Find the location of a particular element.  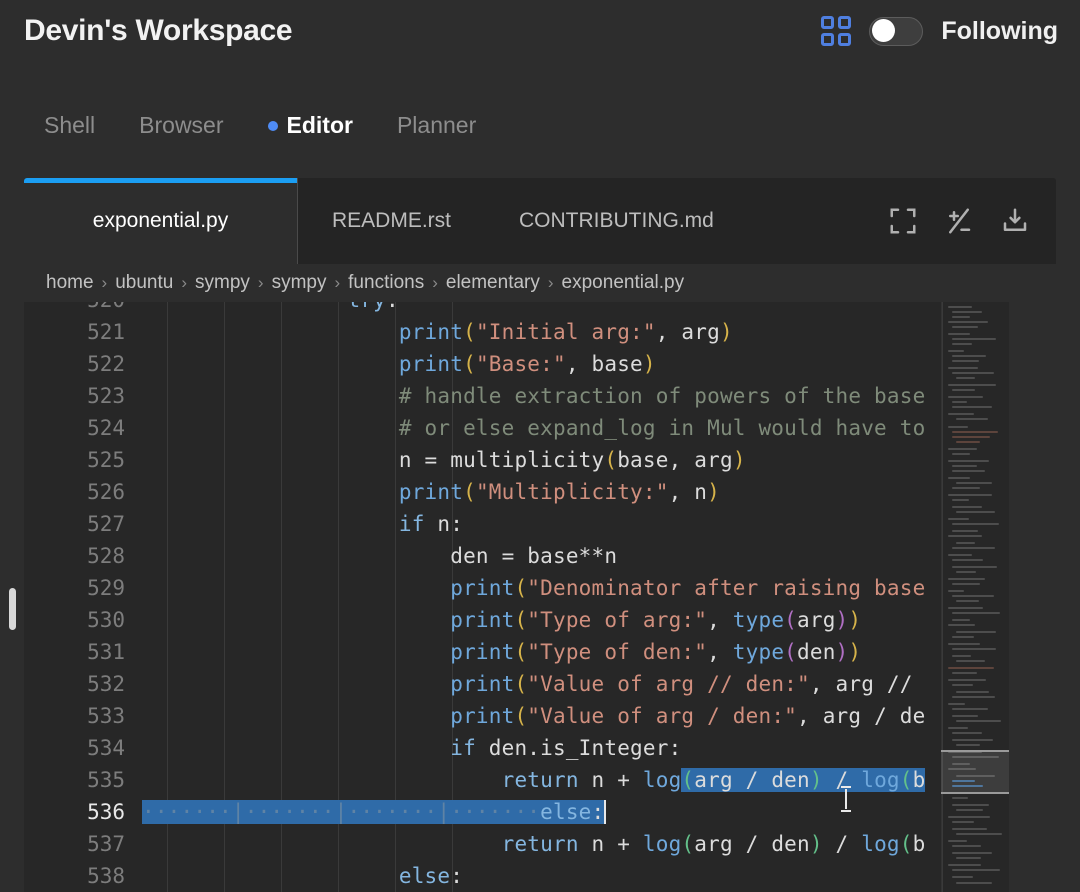

nav-tab-label: Shell is located at coordinates (70, 125).